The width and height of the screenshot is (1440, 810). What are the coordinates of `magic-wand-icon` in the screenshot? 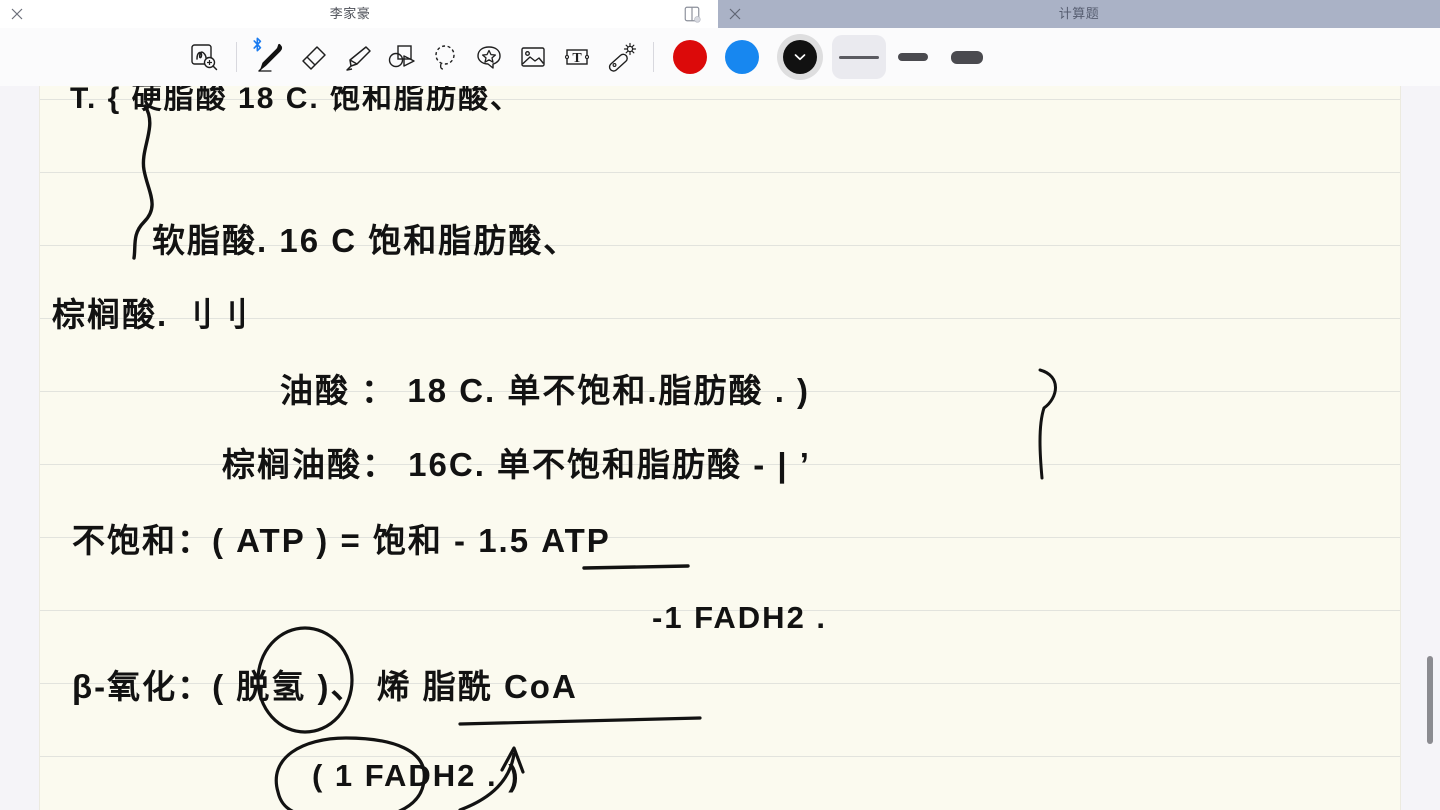 It's located at (622, 57).